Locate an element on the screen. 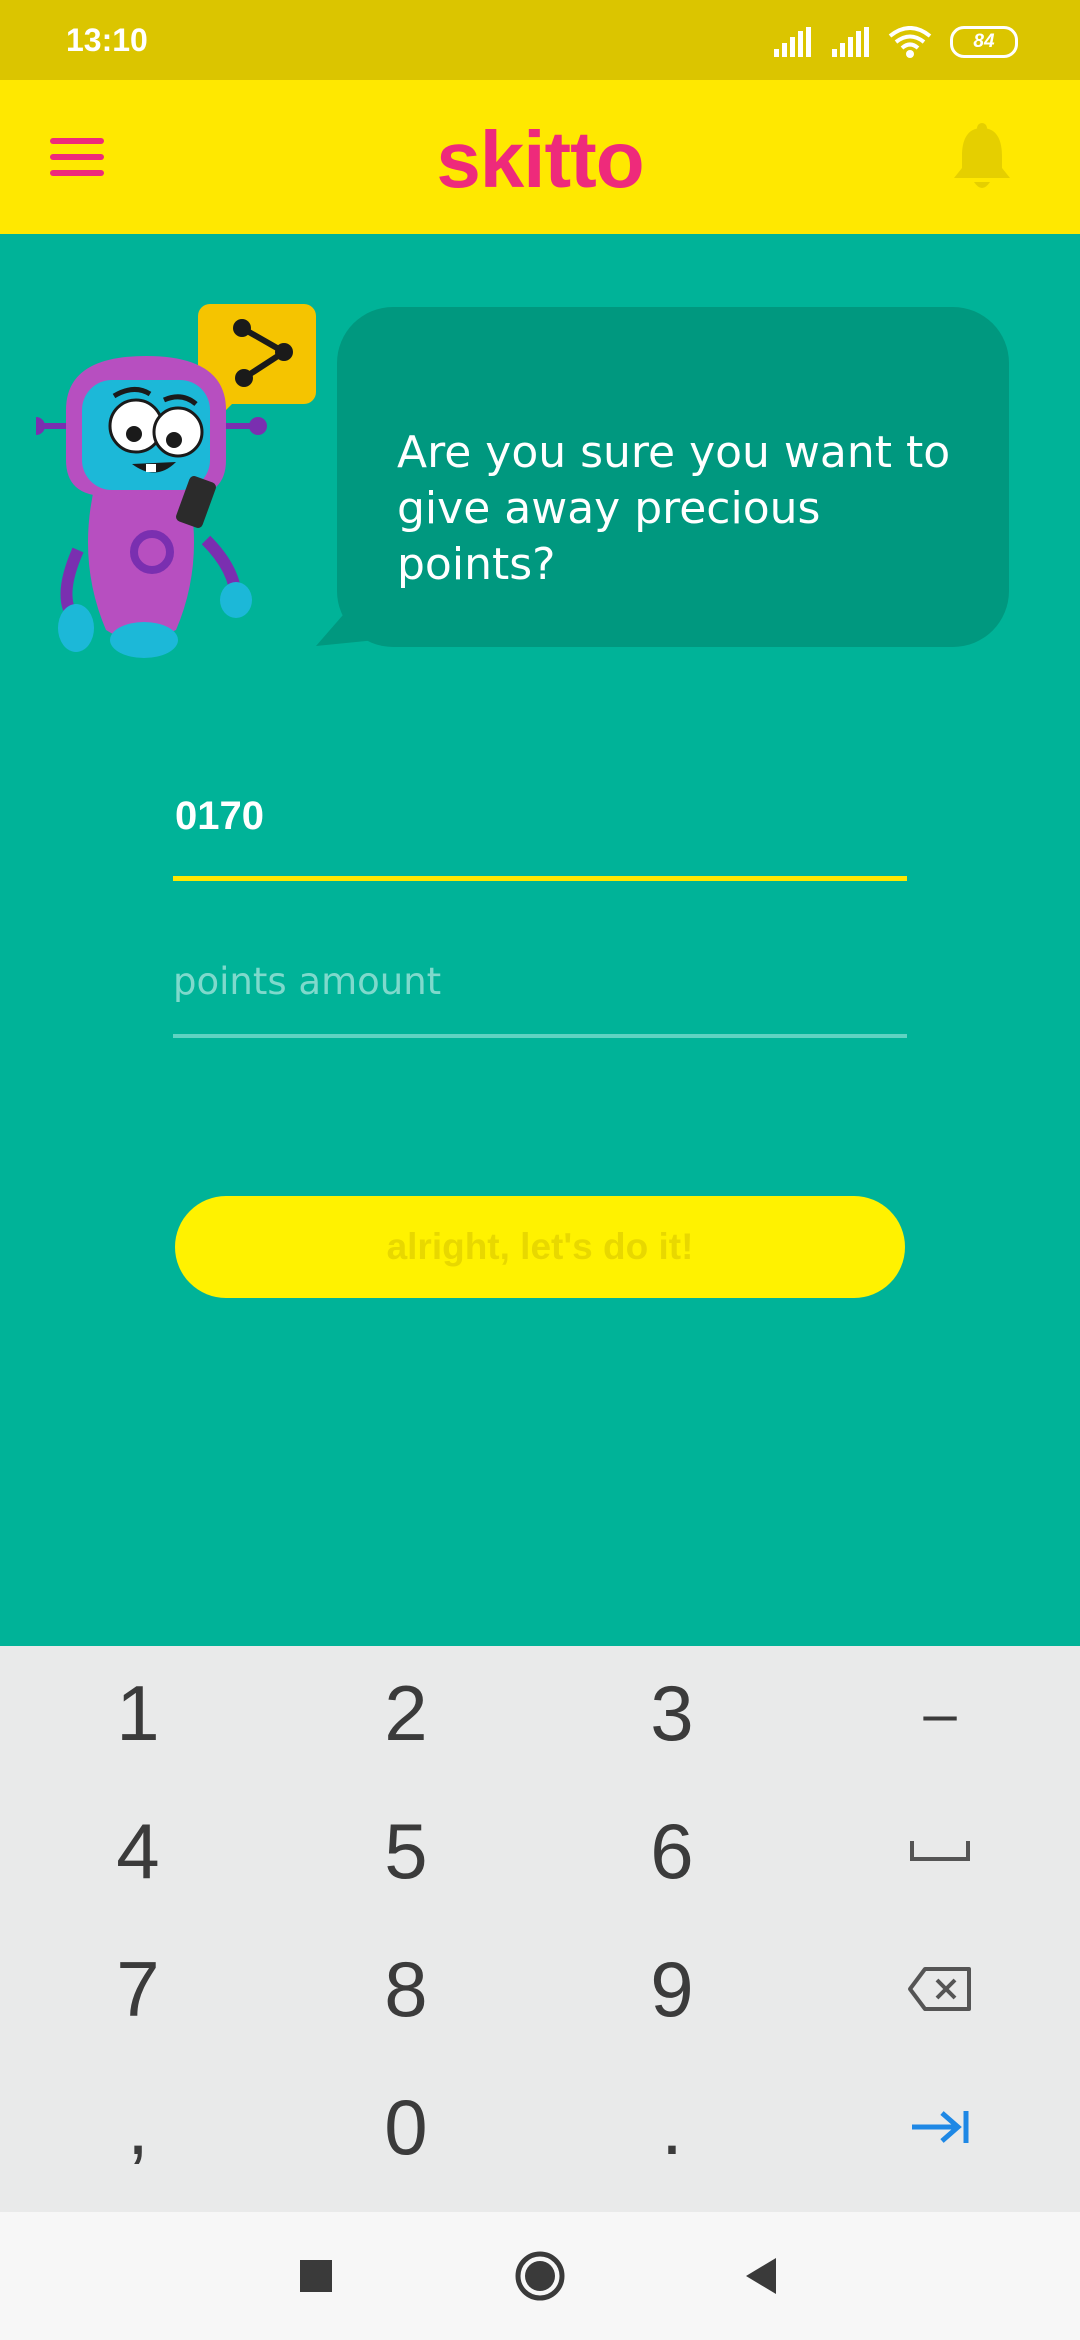  phone-number-field: 0170 is located at coordinates (540, 835).